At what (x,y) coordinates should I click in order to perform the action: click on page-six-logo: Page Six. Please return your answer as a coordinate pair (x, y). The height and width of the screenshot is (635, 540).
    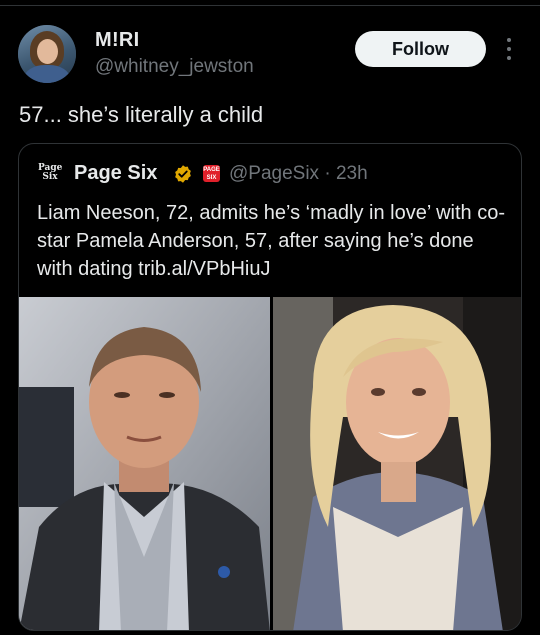
    Looking at the image, I should click on (50, 175).